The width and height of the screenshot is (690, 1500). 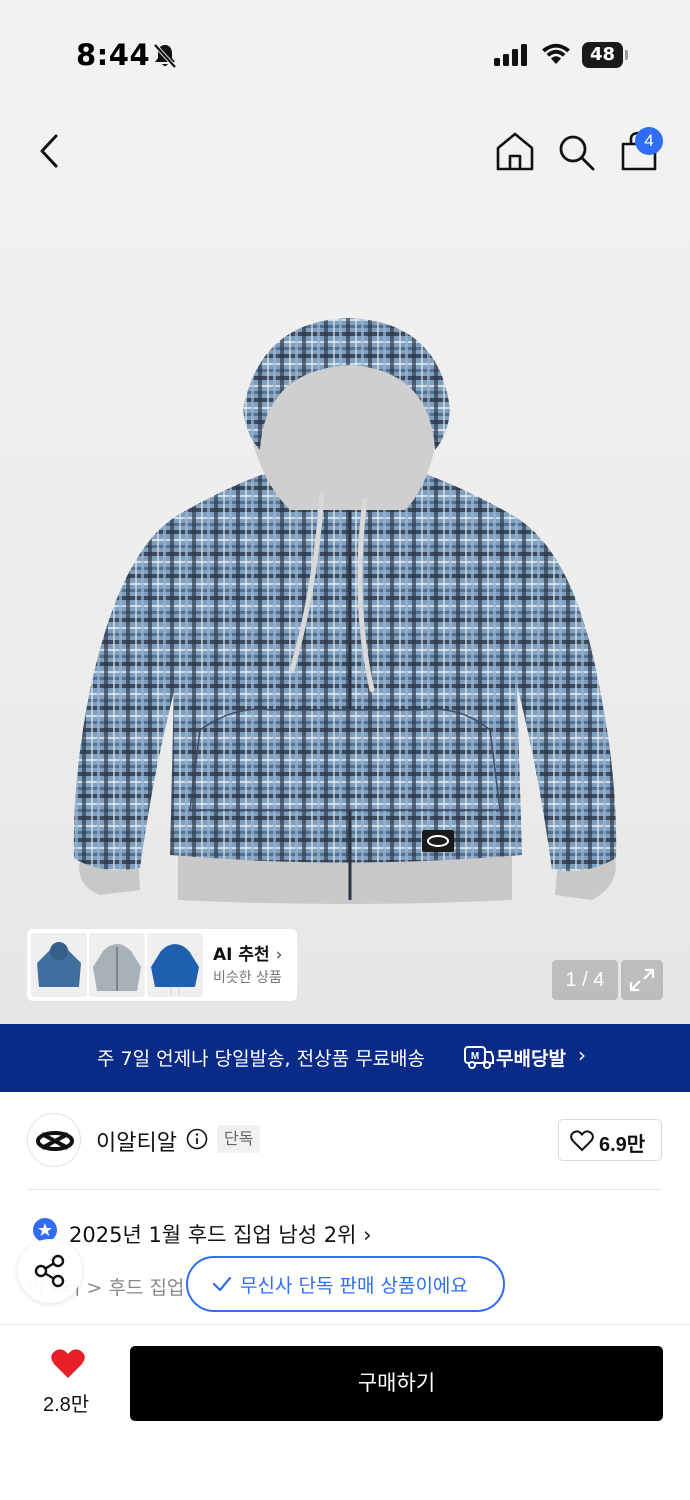 I want to click on share-button, so click(x=50, y=1271).